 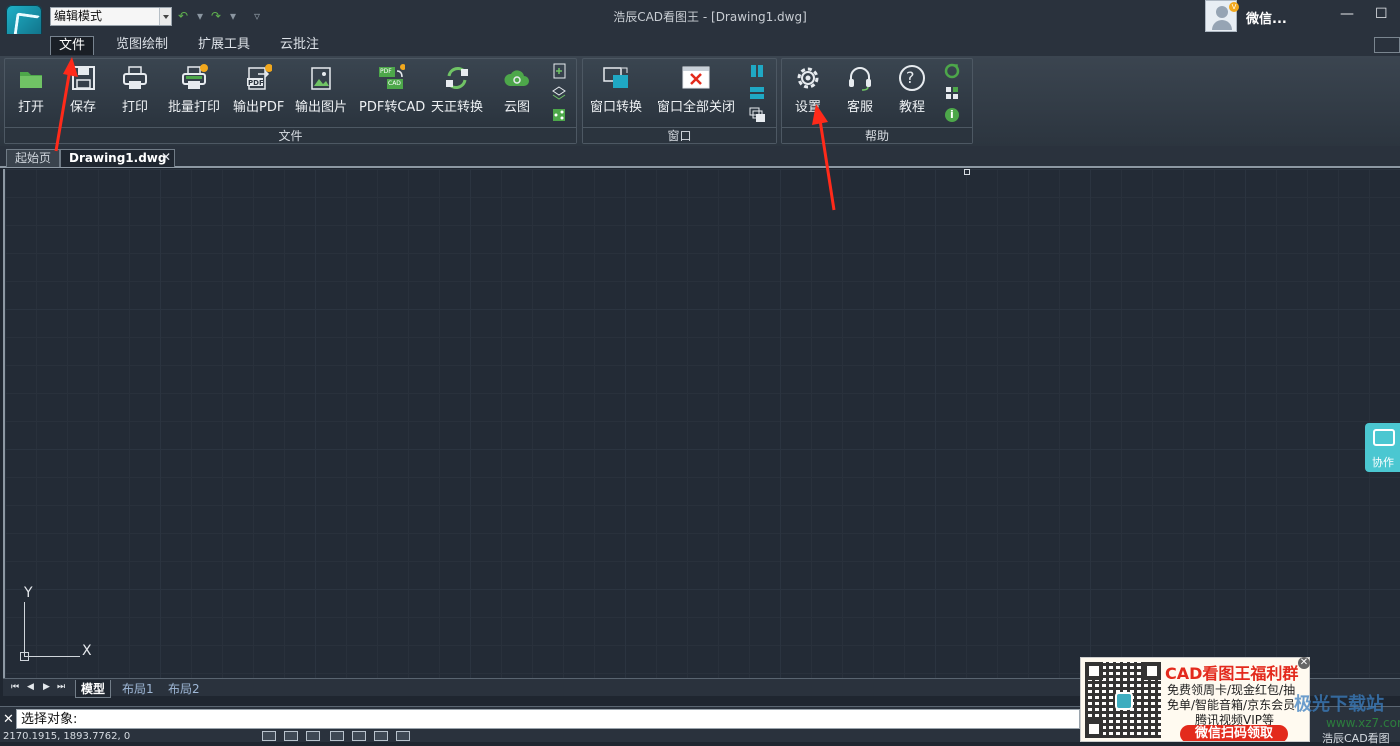 I want to click on tutorial-button: ? 教程, so click(x=912, y=89).